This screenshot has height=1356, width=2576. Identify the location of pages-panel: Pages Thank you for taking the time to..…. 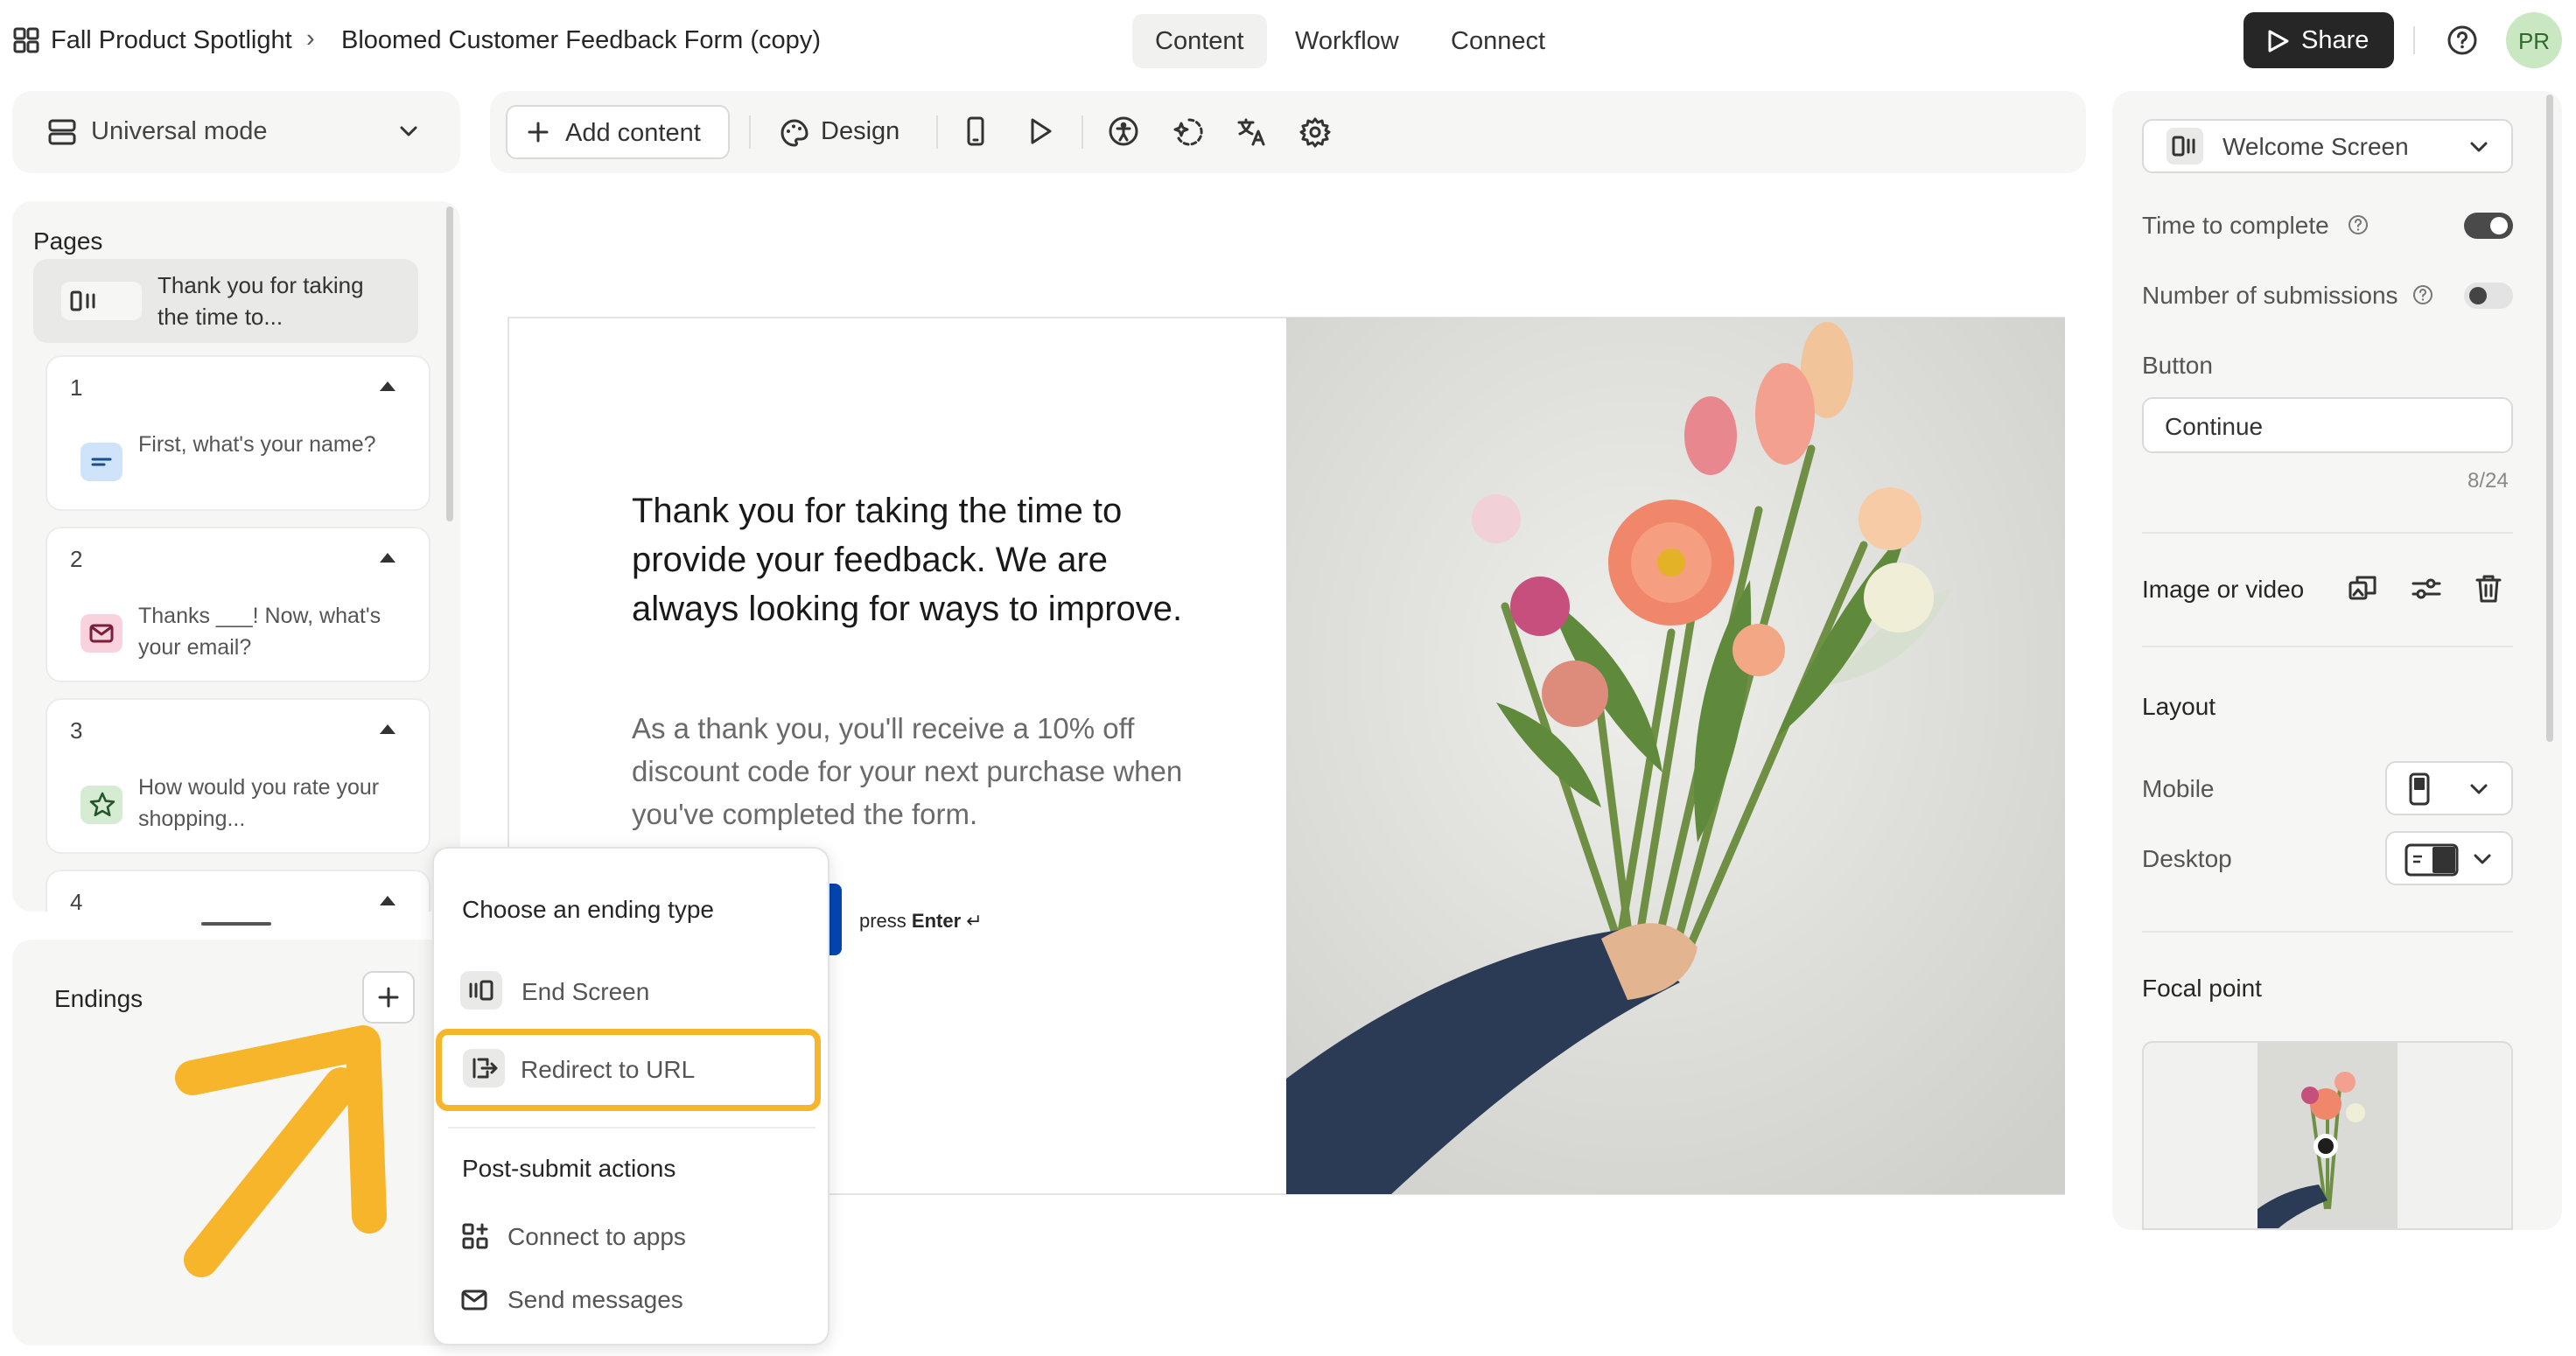
(236, 556).